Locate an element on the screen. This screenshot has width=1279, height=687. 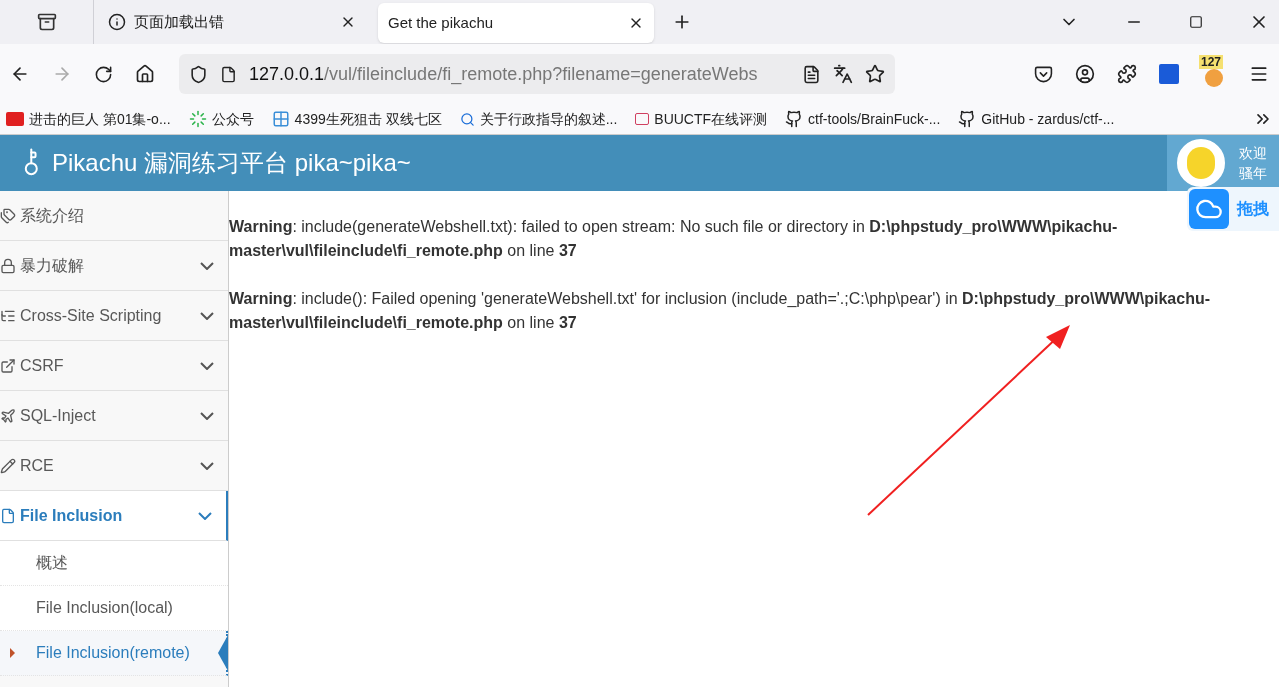
warning-message: Warning: include(): Failed opening 'generateWebshell.txt' for inclusion (include_path='.;C:\php\pear') in D:\phpstudy_pro\WWW\pikachu-master\vul\fileinclude\fi_remote.php on line 37 is located at coordinates (720, 311).